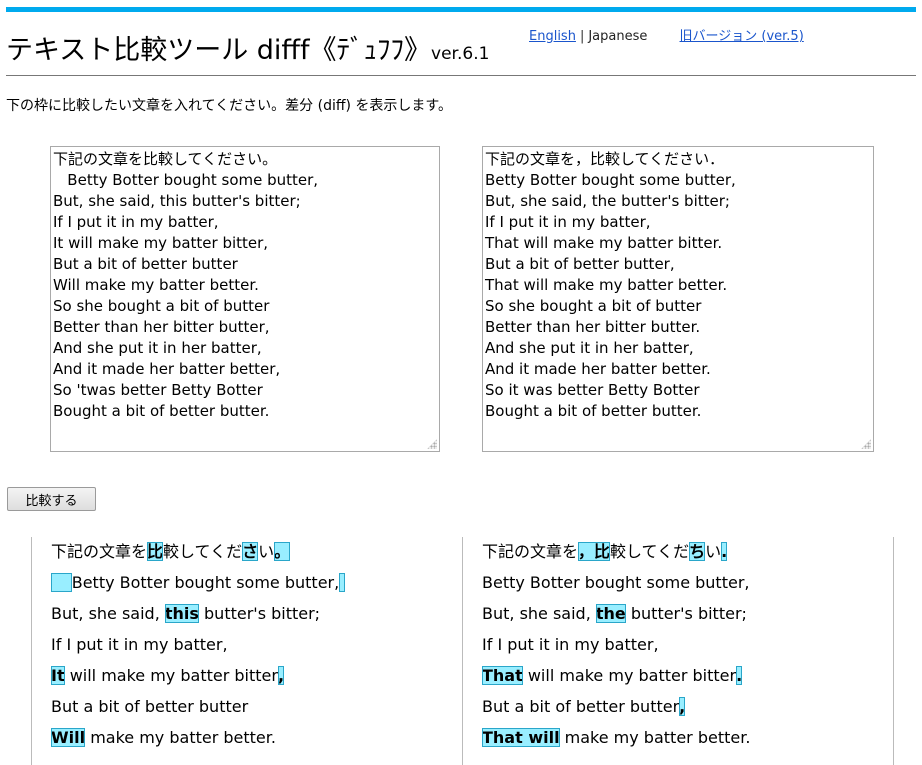  I want to click on diff-highlight: Will, so click(68, 737).